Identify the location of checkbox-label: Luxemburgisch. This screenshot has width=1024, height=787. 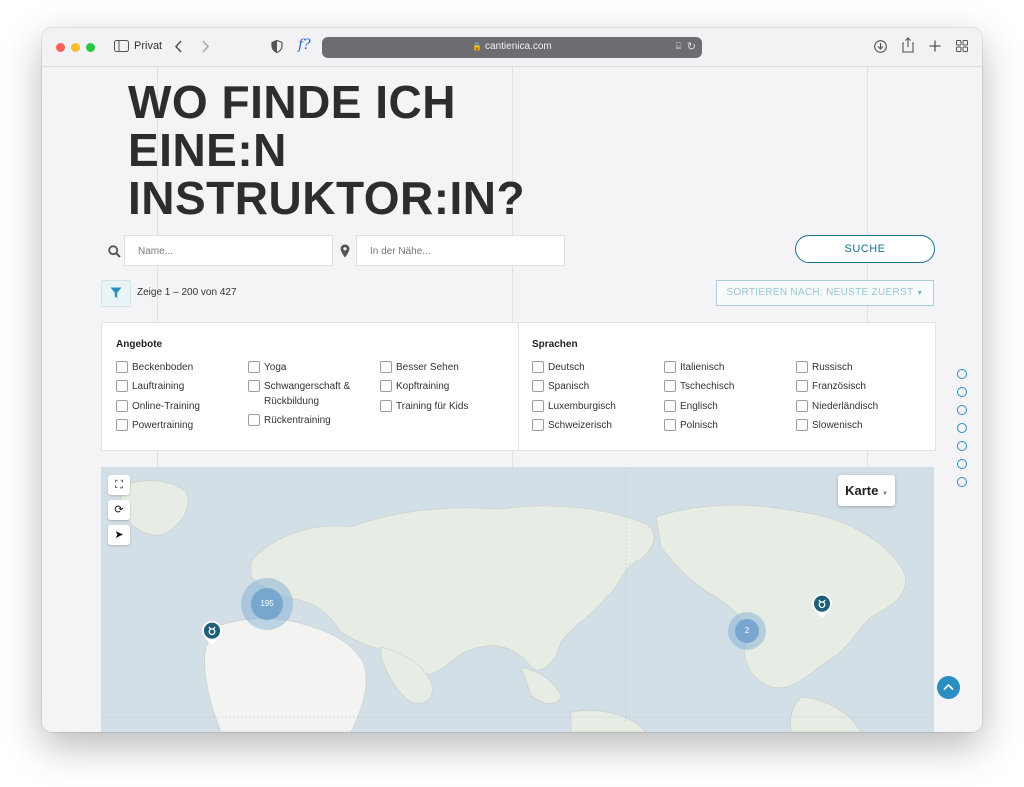
(582, 406).